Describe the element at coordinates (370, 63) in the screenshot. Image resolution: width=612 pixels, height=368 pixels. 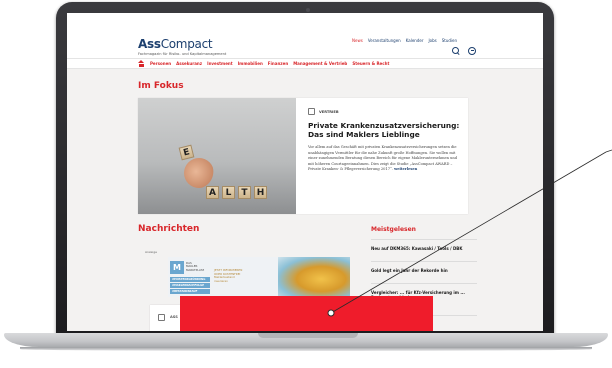
I see `nav-steuern-recht: Steuern & Recht` at that location.